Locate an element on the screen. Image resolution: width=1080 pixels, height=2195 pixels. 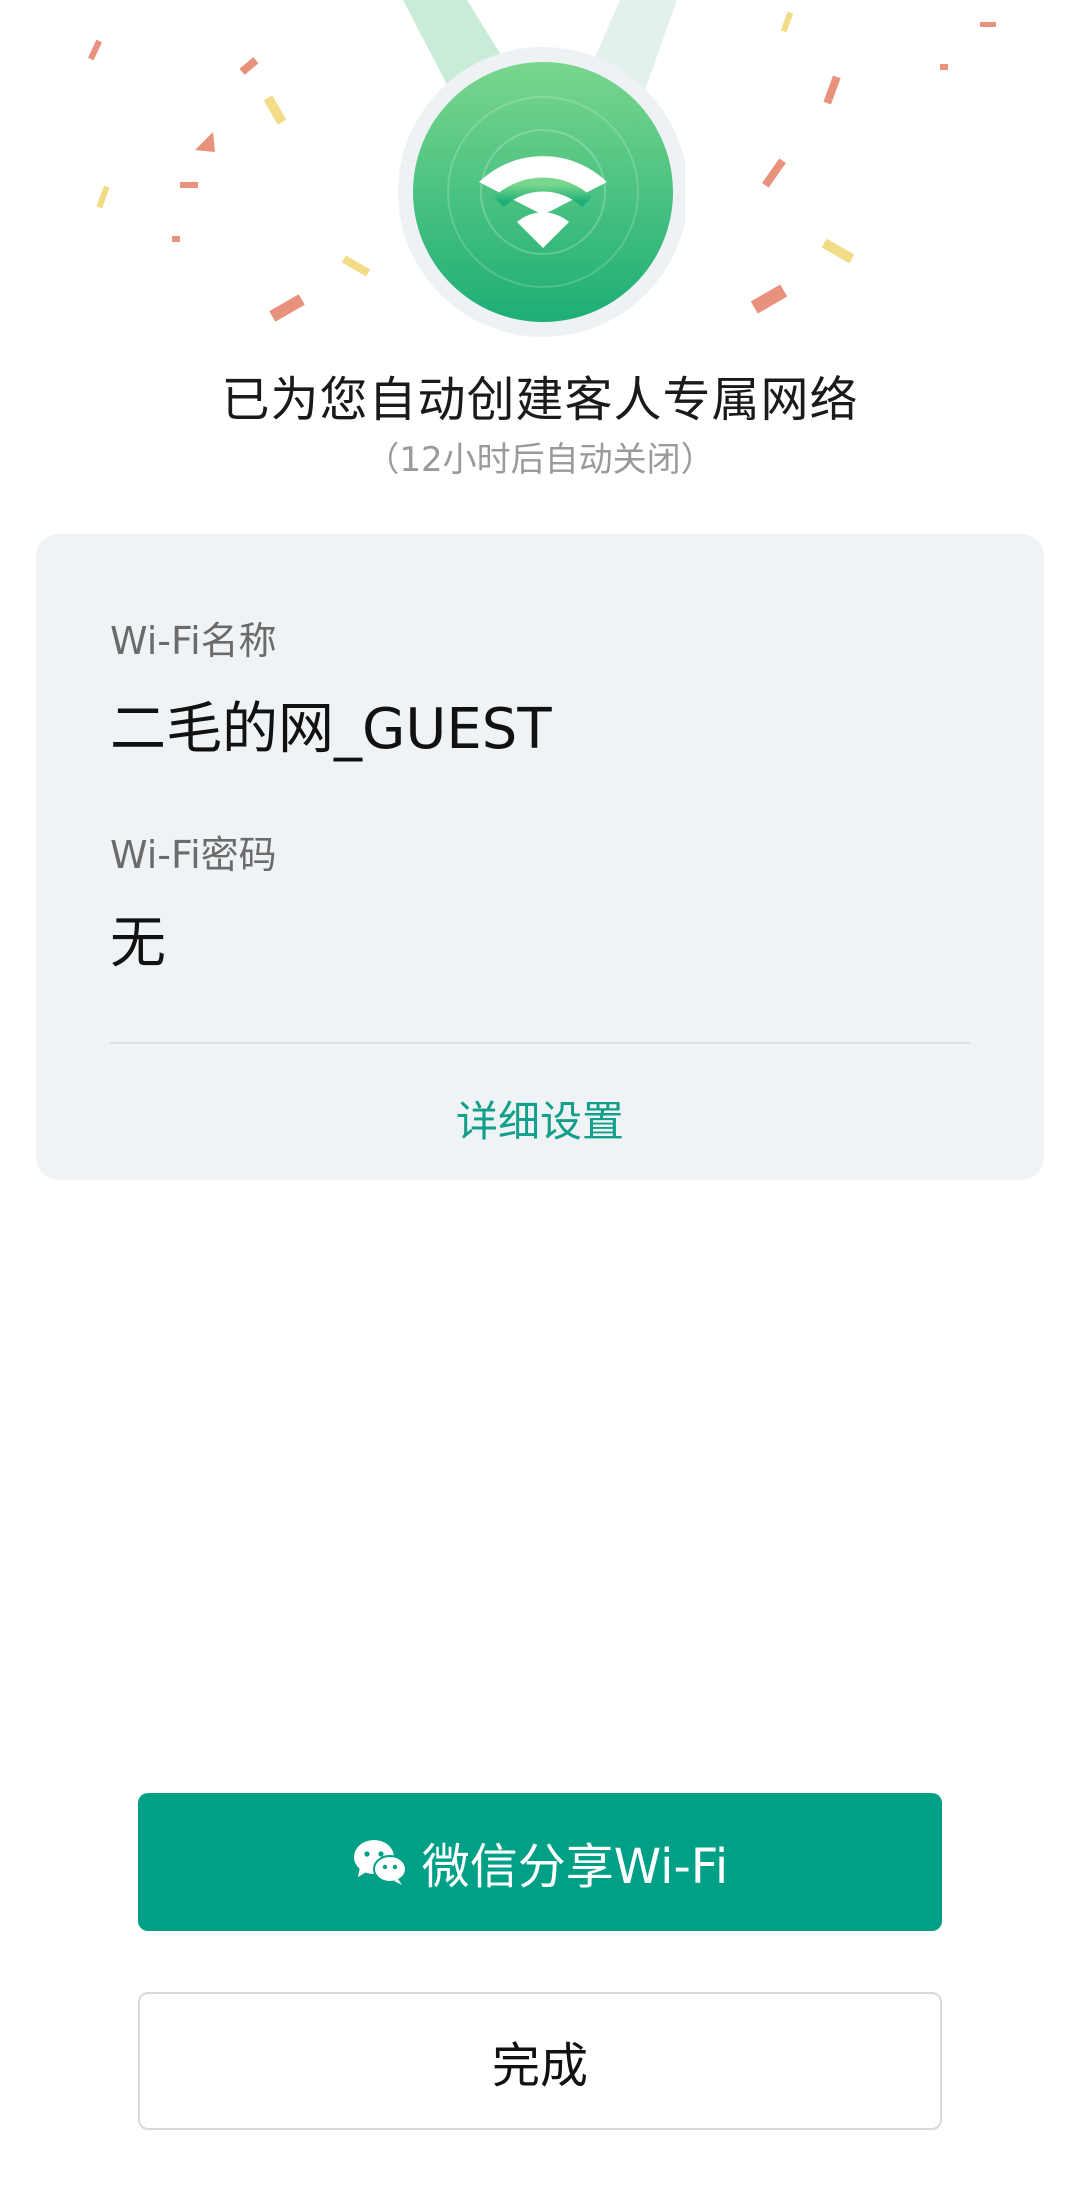
card-divider is located at coordinates (540, 1043).